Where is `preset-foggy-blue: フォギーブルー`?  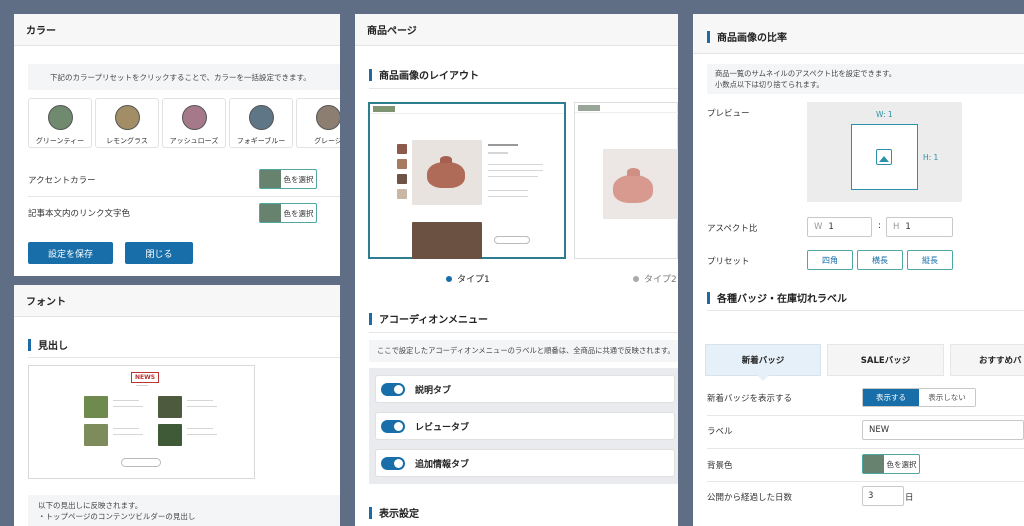 preset-foggy-blue: フォギーブルー is located at coordinates (261, 123).